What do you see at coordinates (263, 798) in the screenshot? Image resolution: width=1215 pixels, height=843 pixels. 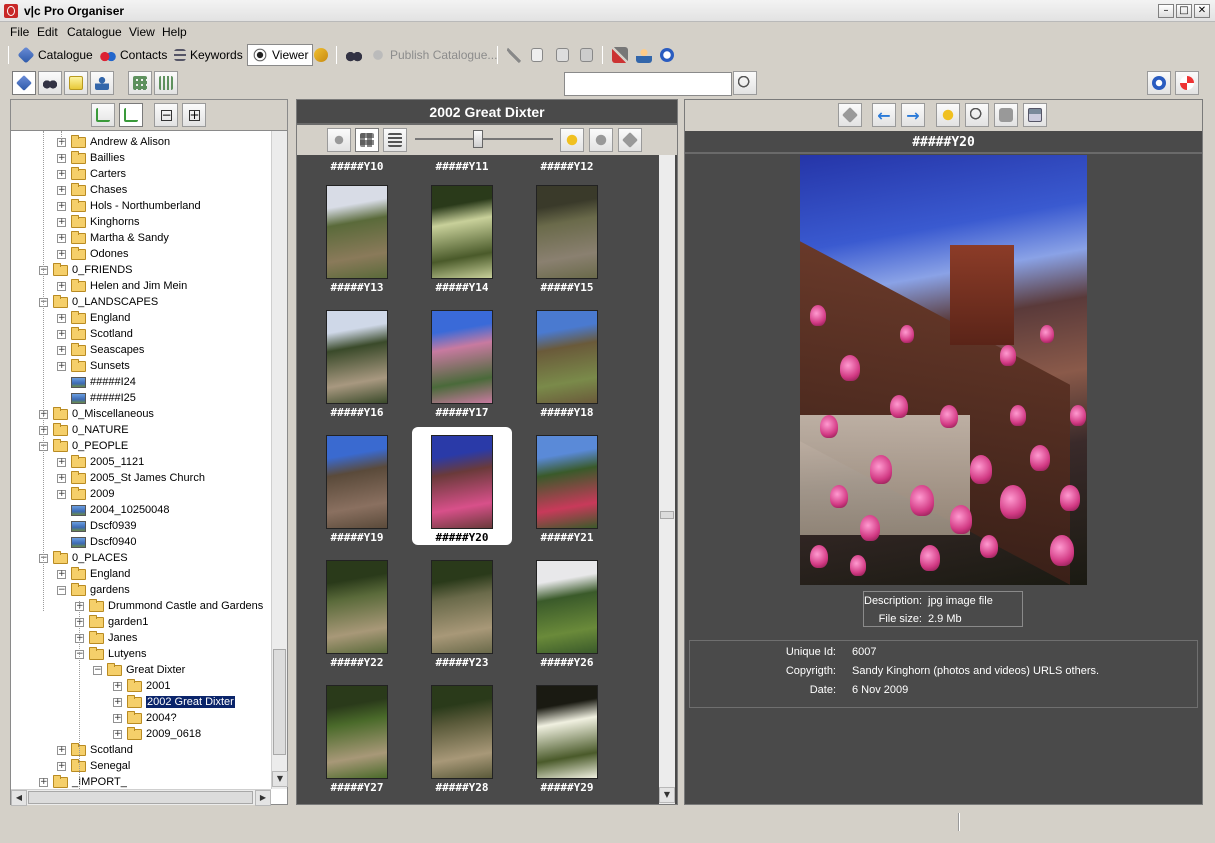 I see `tree-scroll-right: ▶` at bounding box center [263, 798].